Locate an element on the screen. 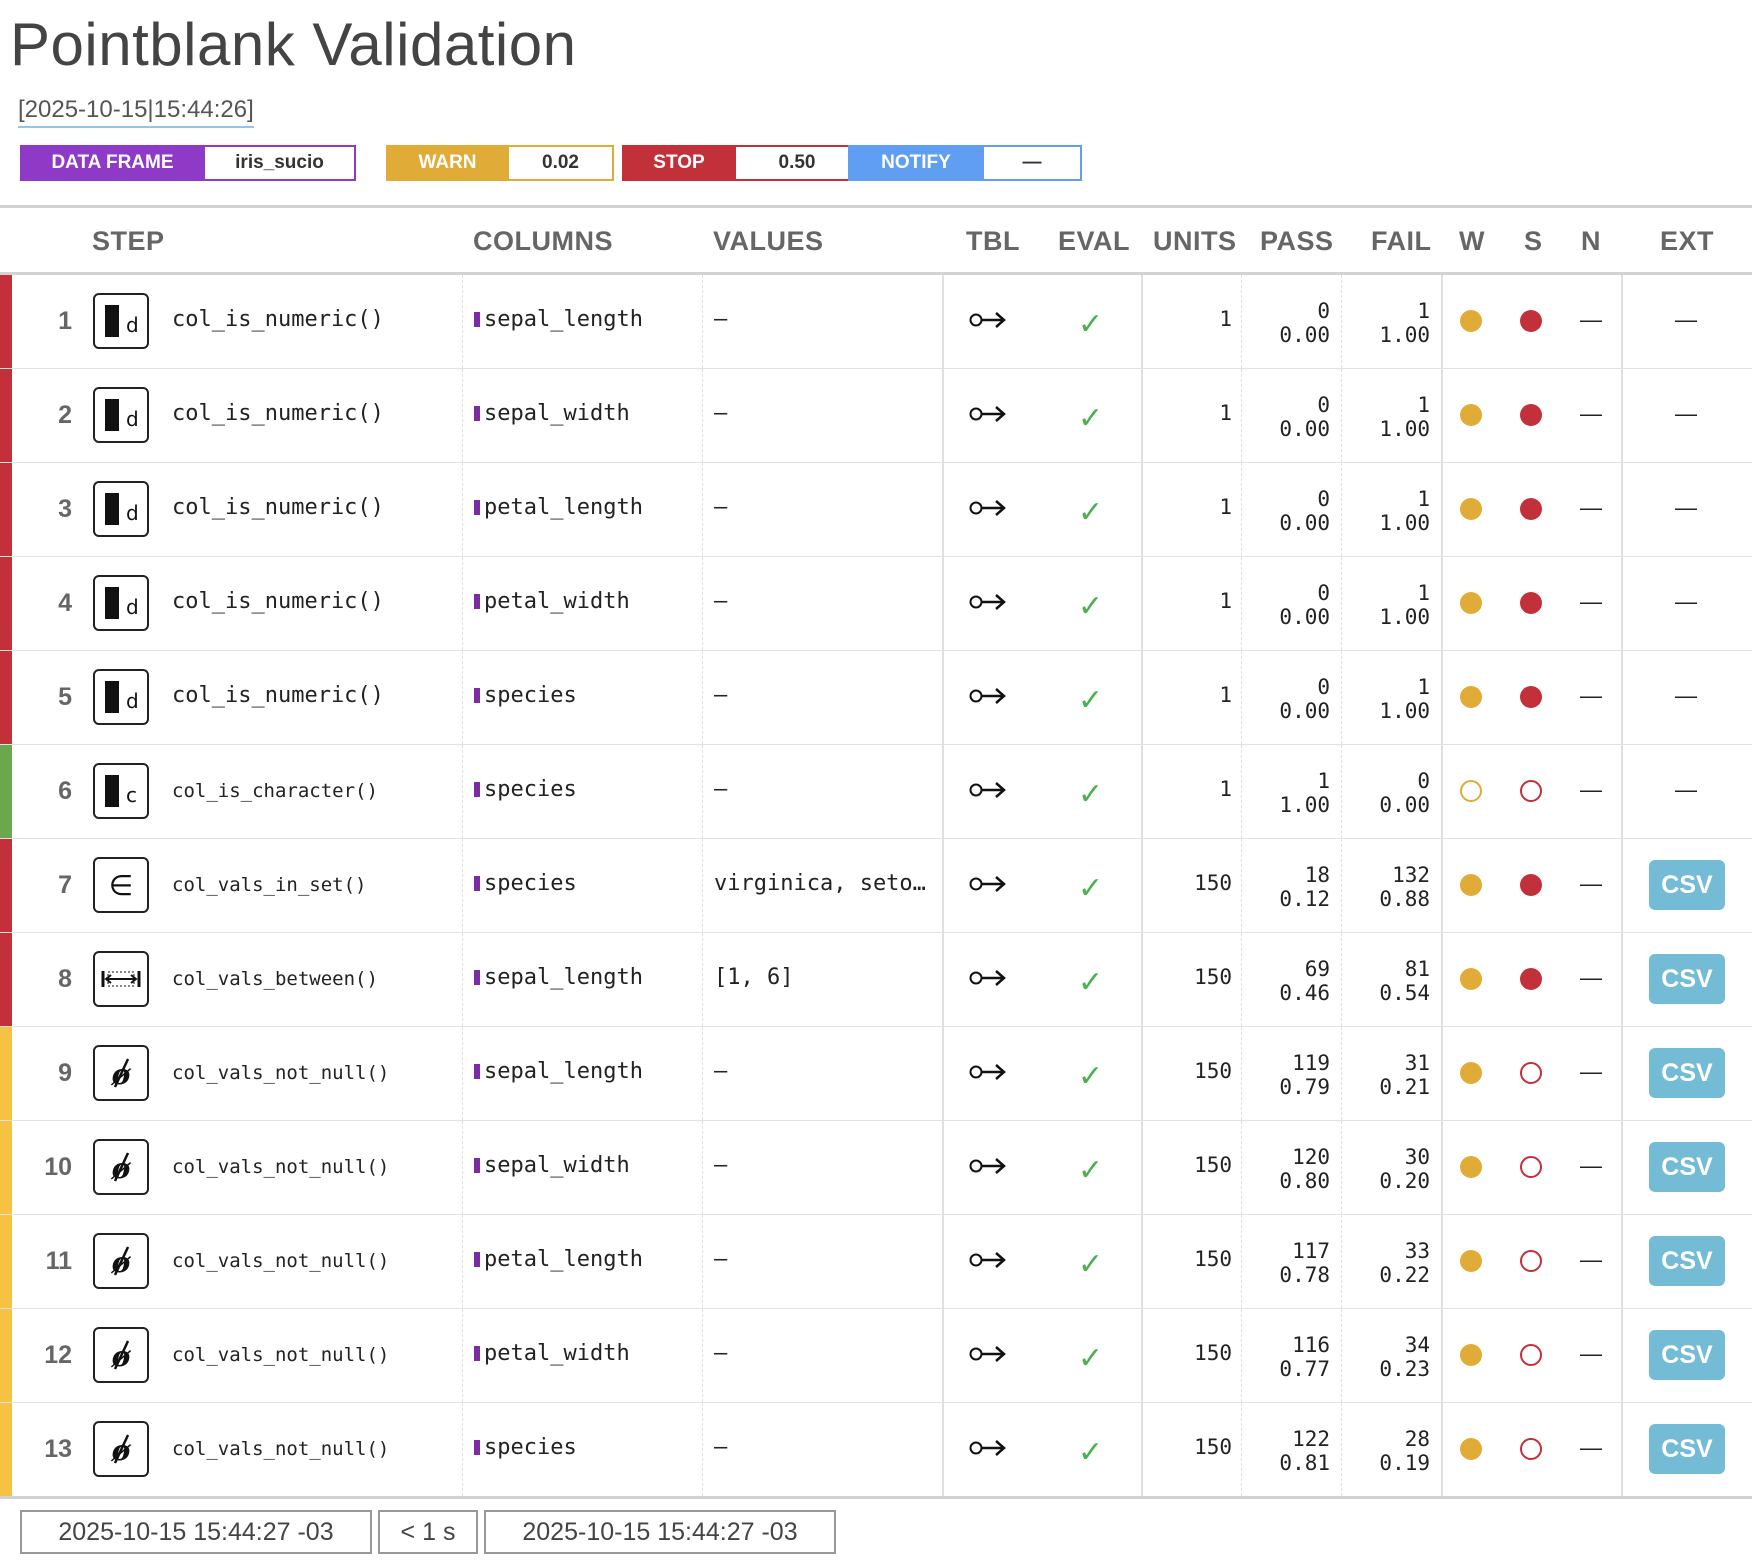 Image resolution: width=1752 pixels, height=1564 pixels. svg-text: c is located at coordinates (131, 795).